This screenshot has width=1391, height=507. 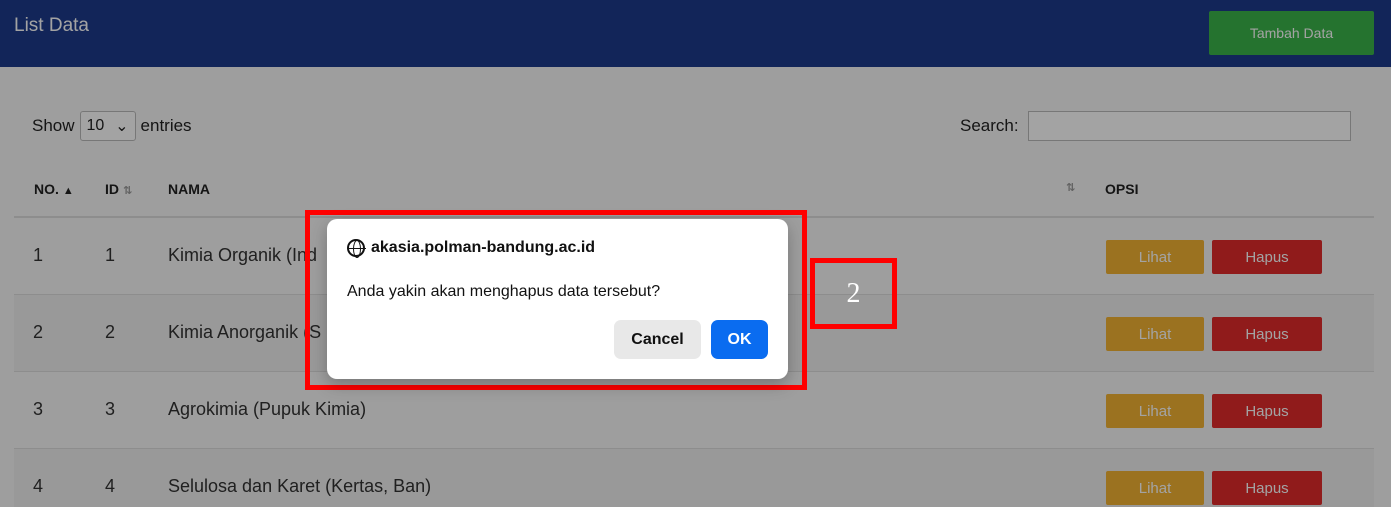 I want to click on globe-icon, so click(x=356, y=248).